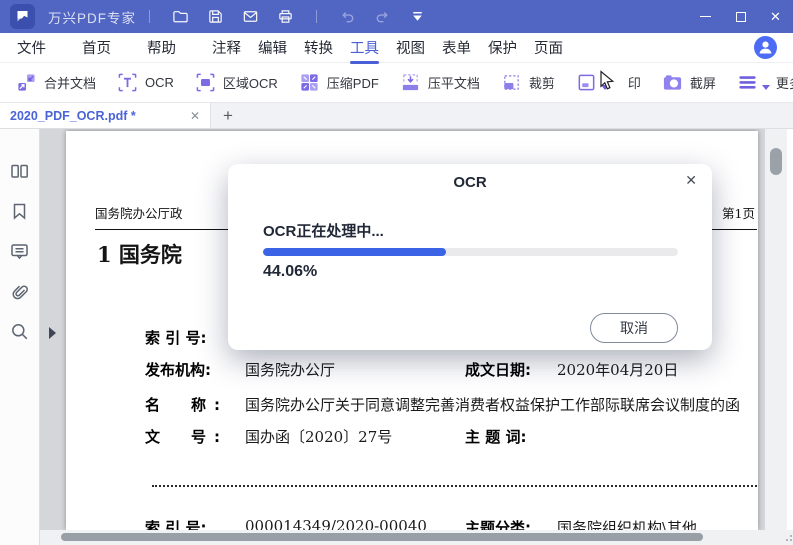 This screenshot has width=793, height=545. What do you see at coordinates (470, 252) in the screenshot?
I see `progress-bar` at bounding box center [470, 252].